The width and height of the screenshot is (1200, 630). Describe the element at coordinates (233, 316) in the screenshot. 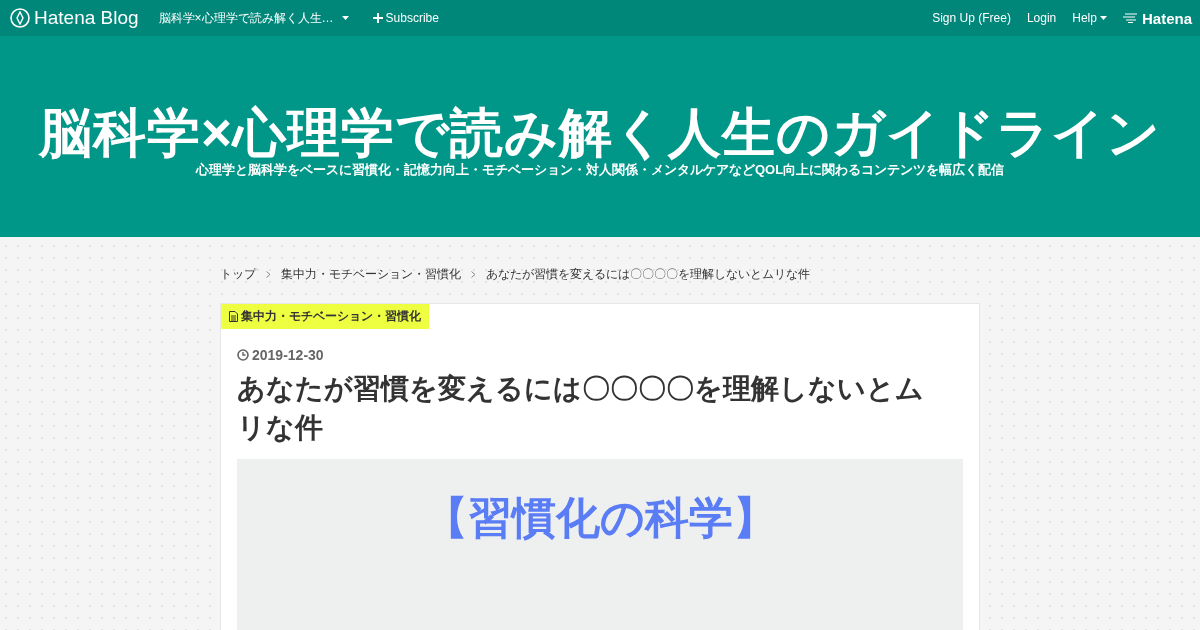

I see `document-icon` at that location.